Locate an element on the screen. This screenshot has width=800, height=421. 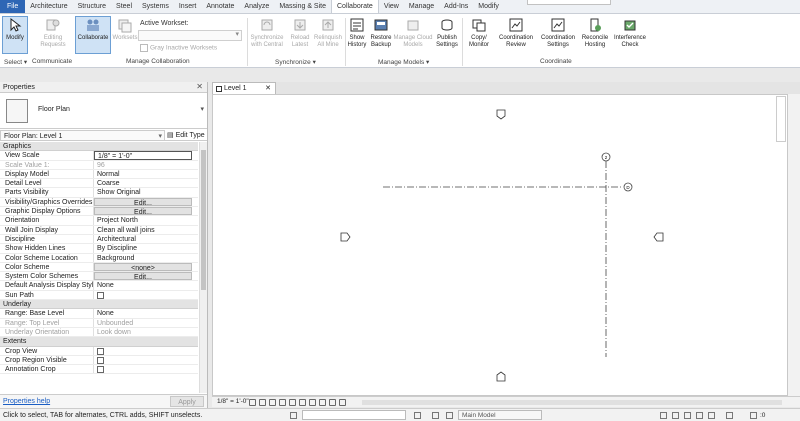
crop-view-icon is located at coordinates (292, 402).